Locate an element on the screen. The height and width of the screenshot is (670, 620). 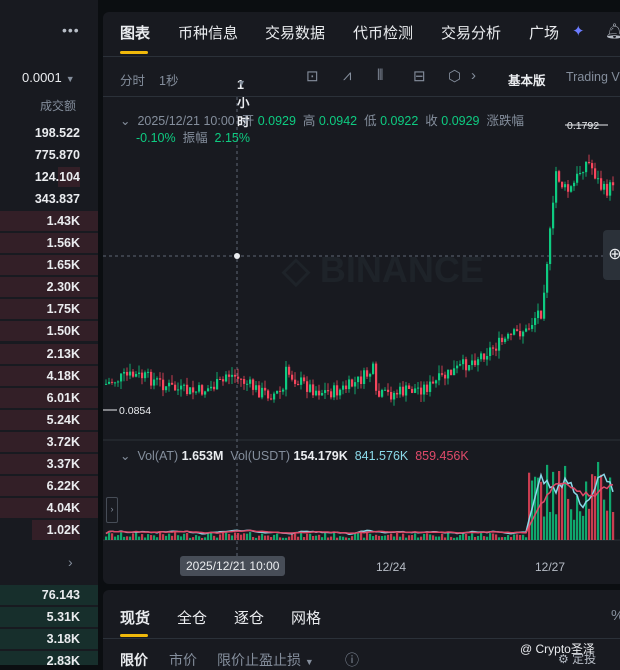
ask-row: 198.522 is located at coordinates (49, 133).